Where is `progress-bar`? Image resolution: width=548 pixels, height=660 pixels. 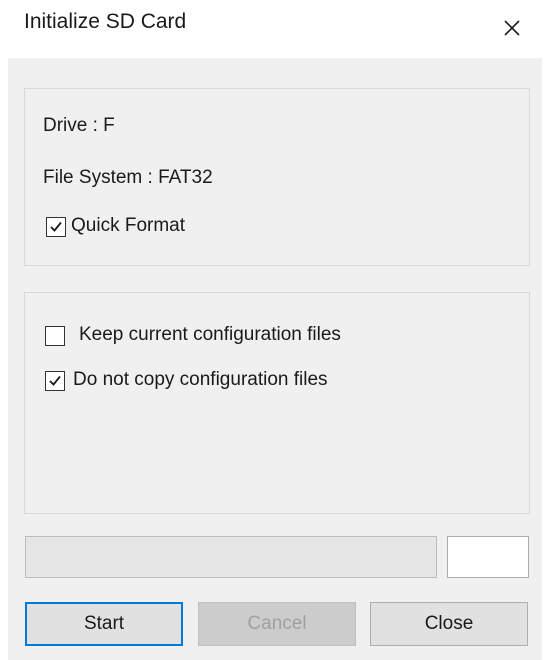 progress-bar is located at coordinates (231, 557).